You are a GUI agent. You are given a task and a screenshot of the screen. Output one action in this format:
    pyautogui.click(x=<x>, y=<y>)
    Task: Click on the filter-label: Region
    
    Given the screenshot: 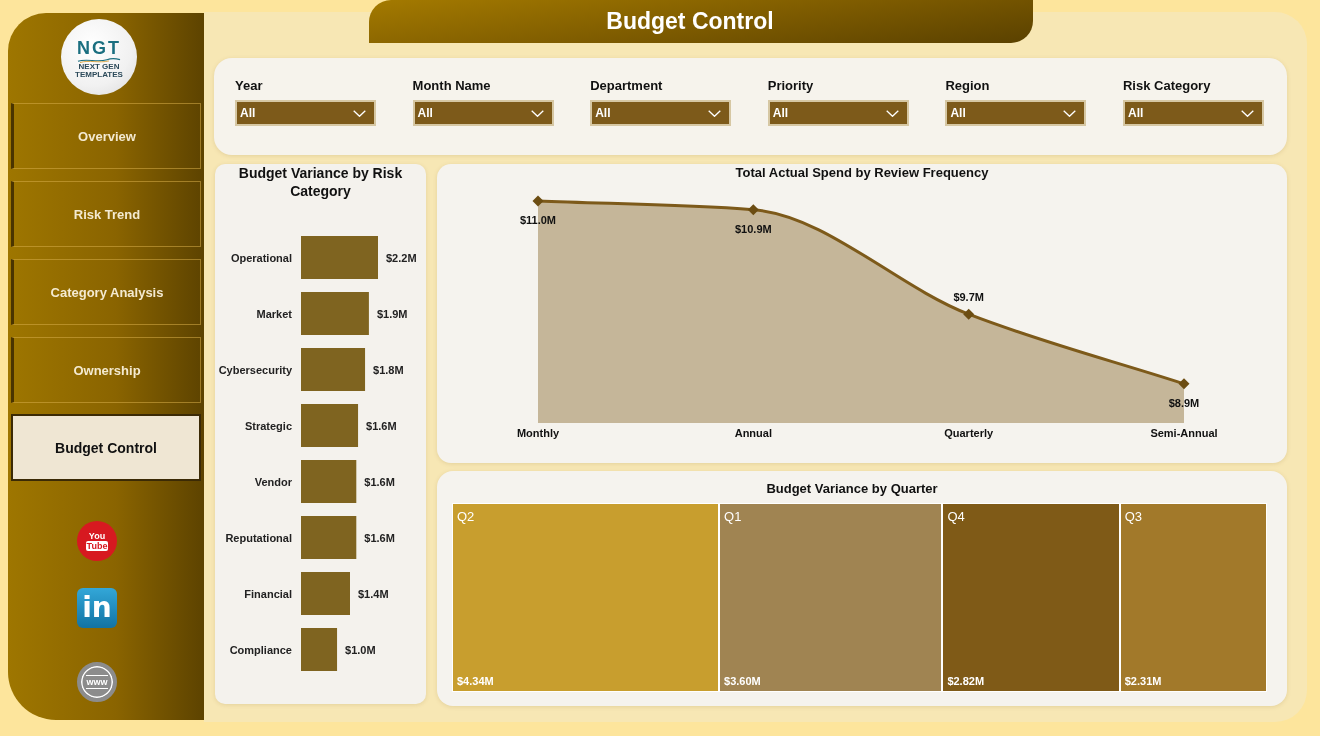 What is the action you would take?
    pyautogui.click(x=968, y=86)
    